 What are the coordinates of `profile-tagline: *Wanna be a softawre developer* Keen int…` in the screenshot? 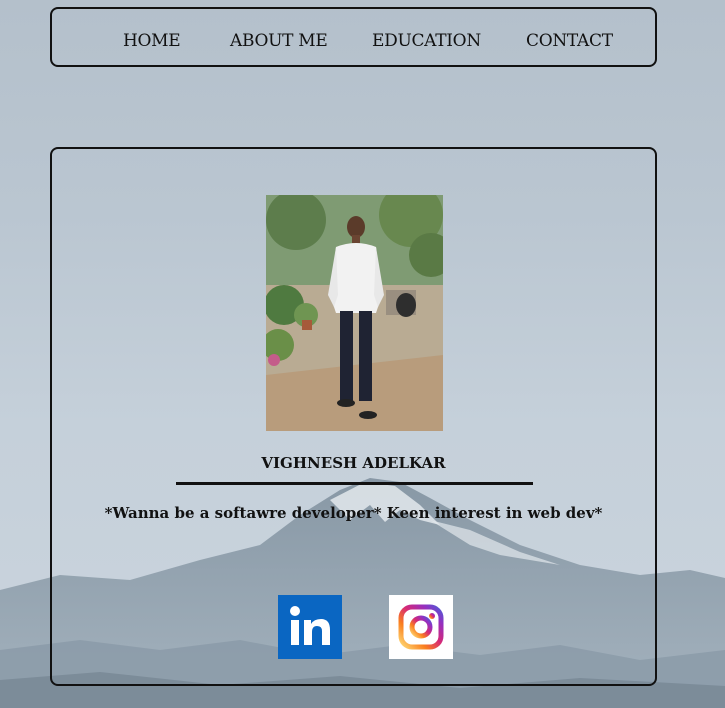 It's located at (353, 513).